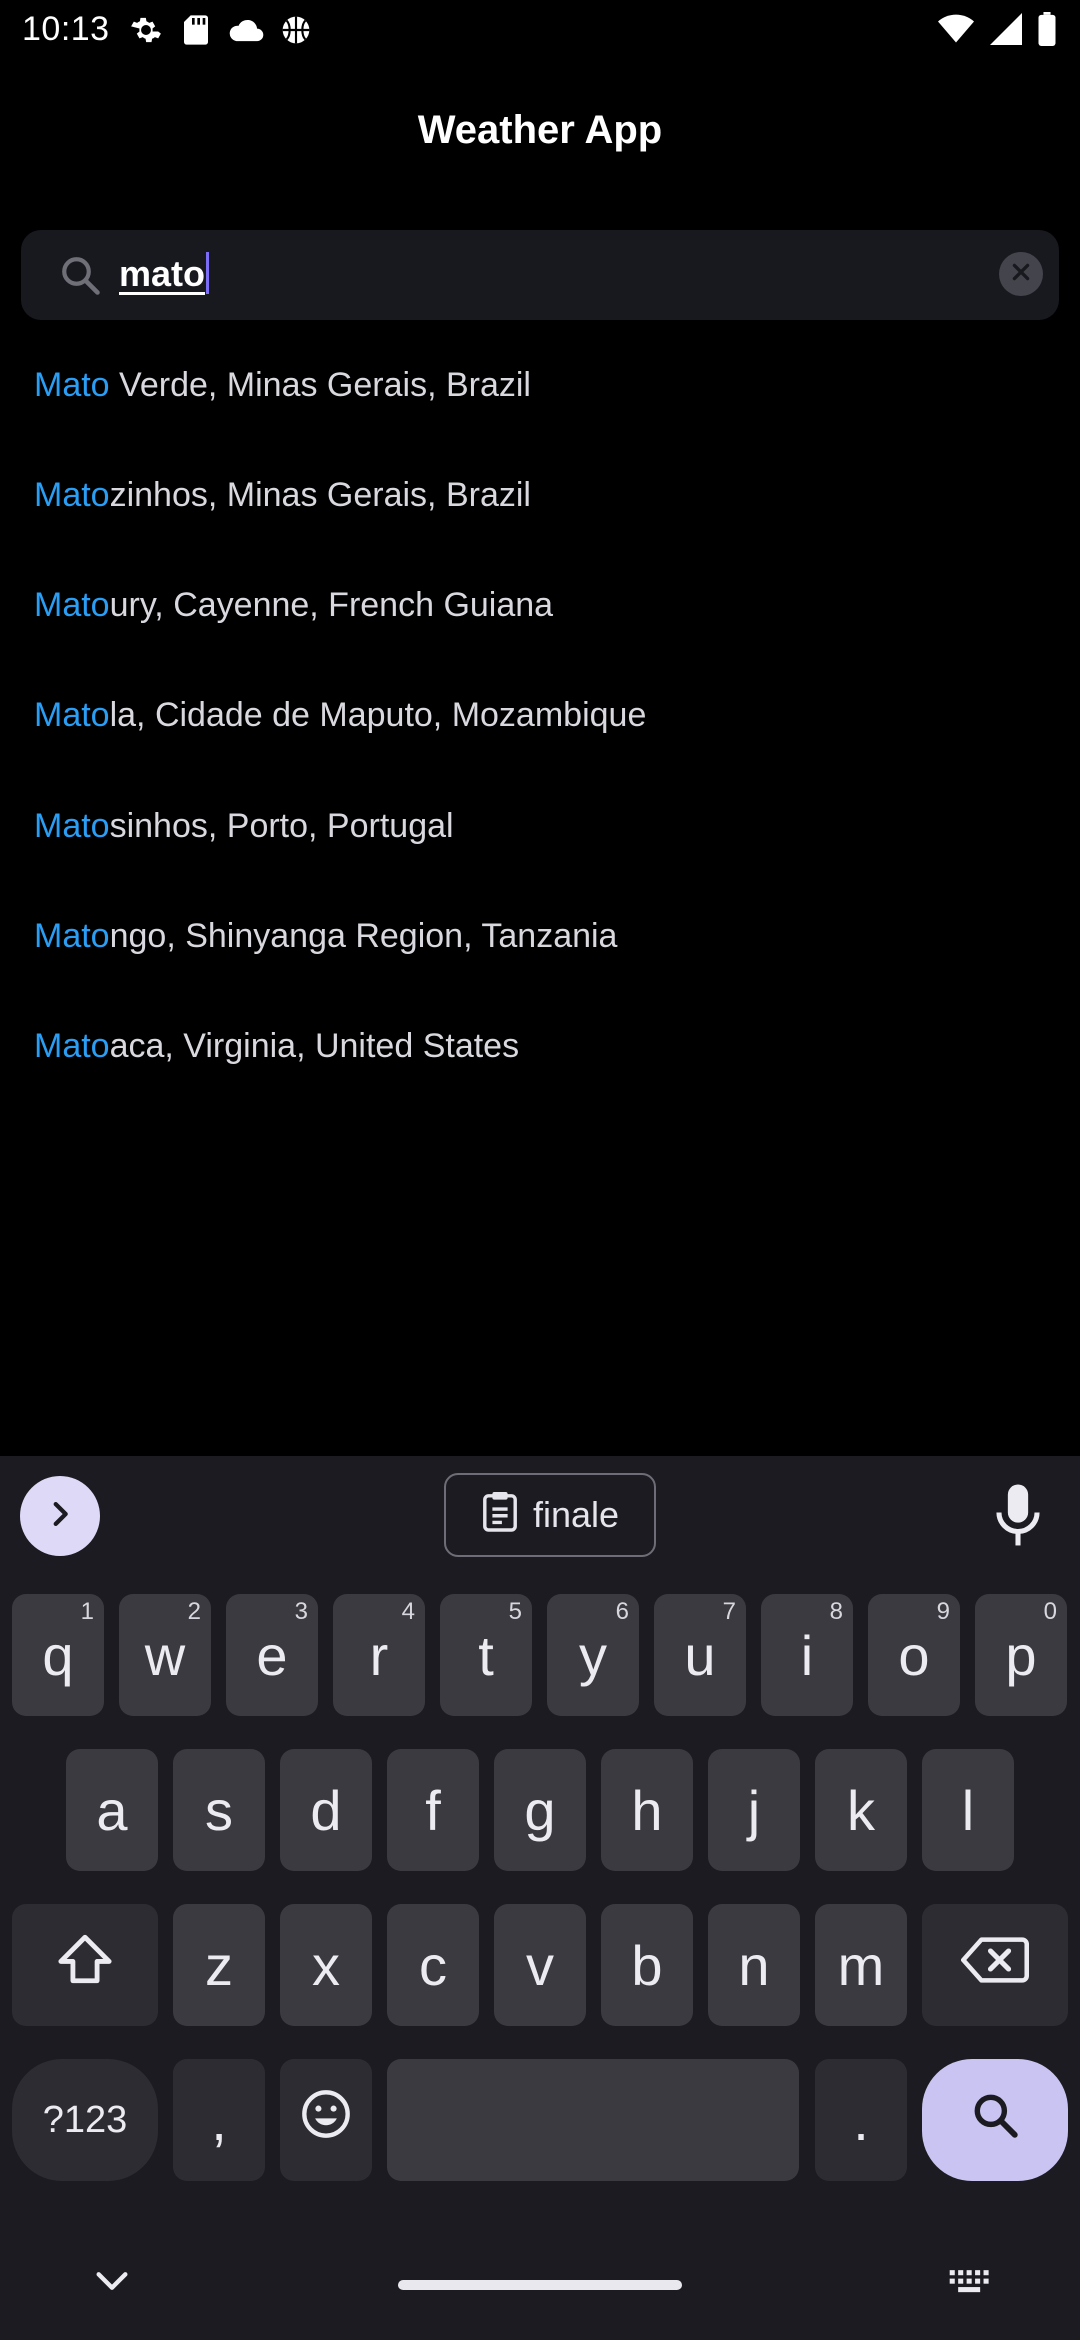 The image size is (1080, 2340). Describe the element at coordinates (861, 2120) in the screenshot. I see `period-key: .` at that location.